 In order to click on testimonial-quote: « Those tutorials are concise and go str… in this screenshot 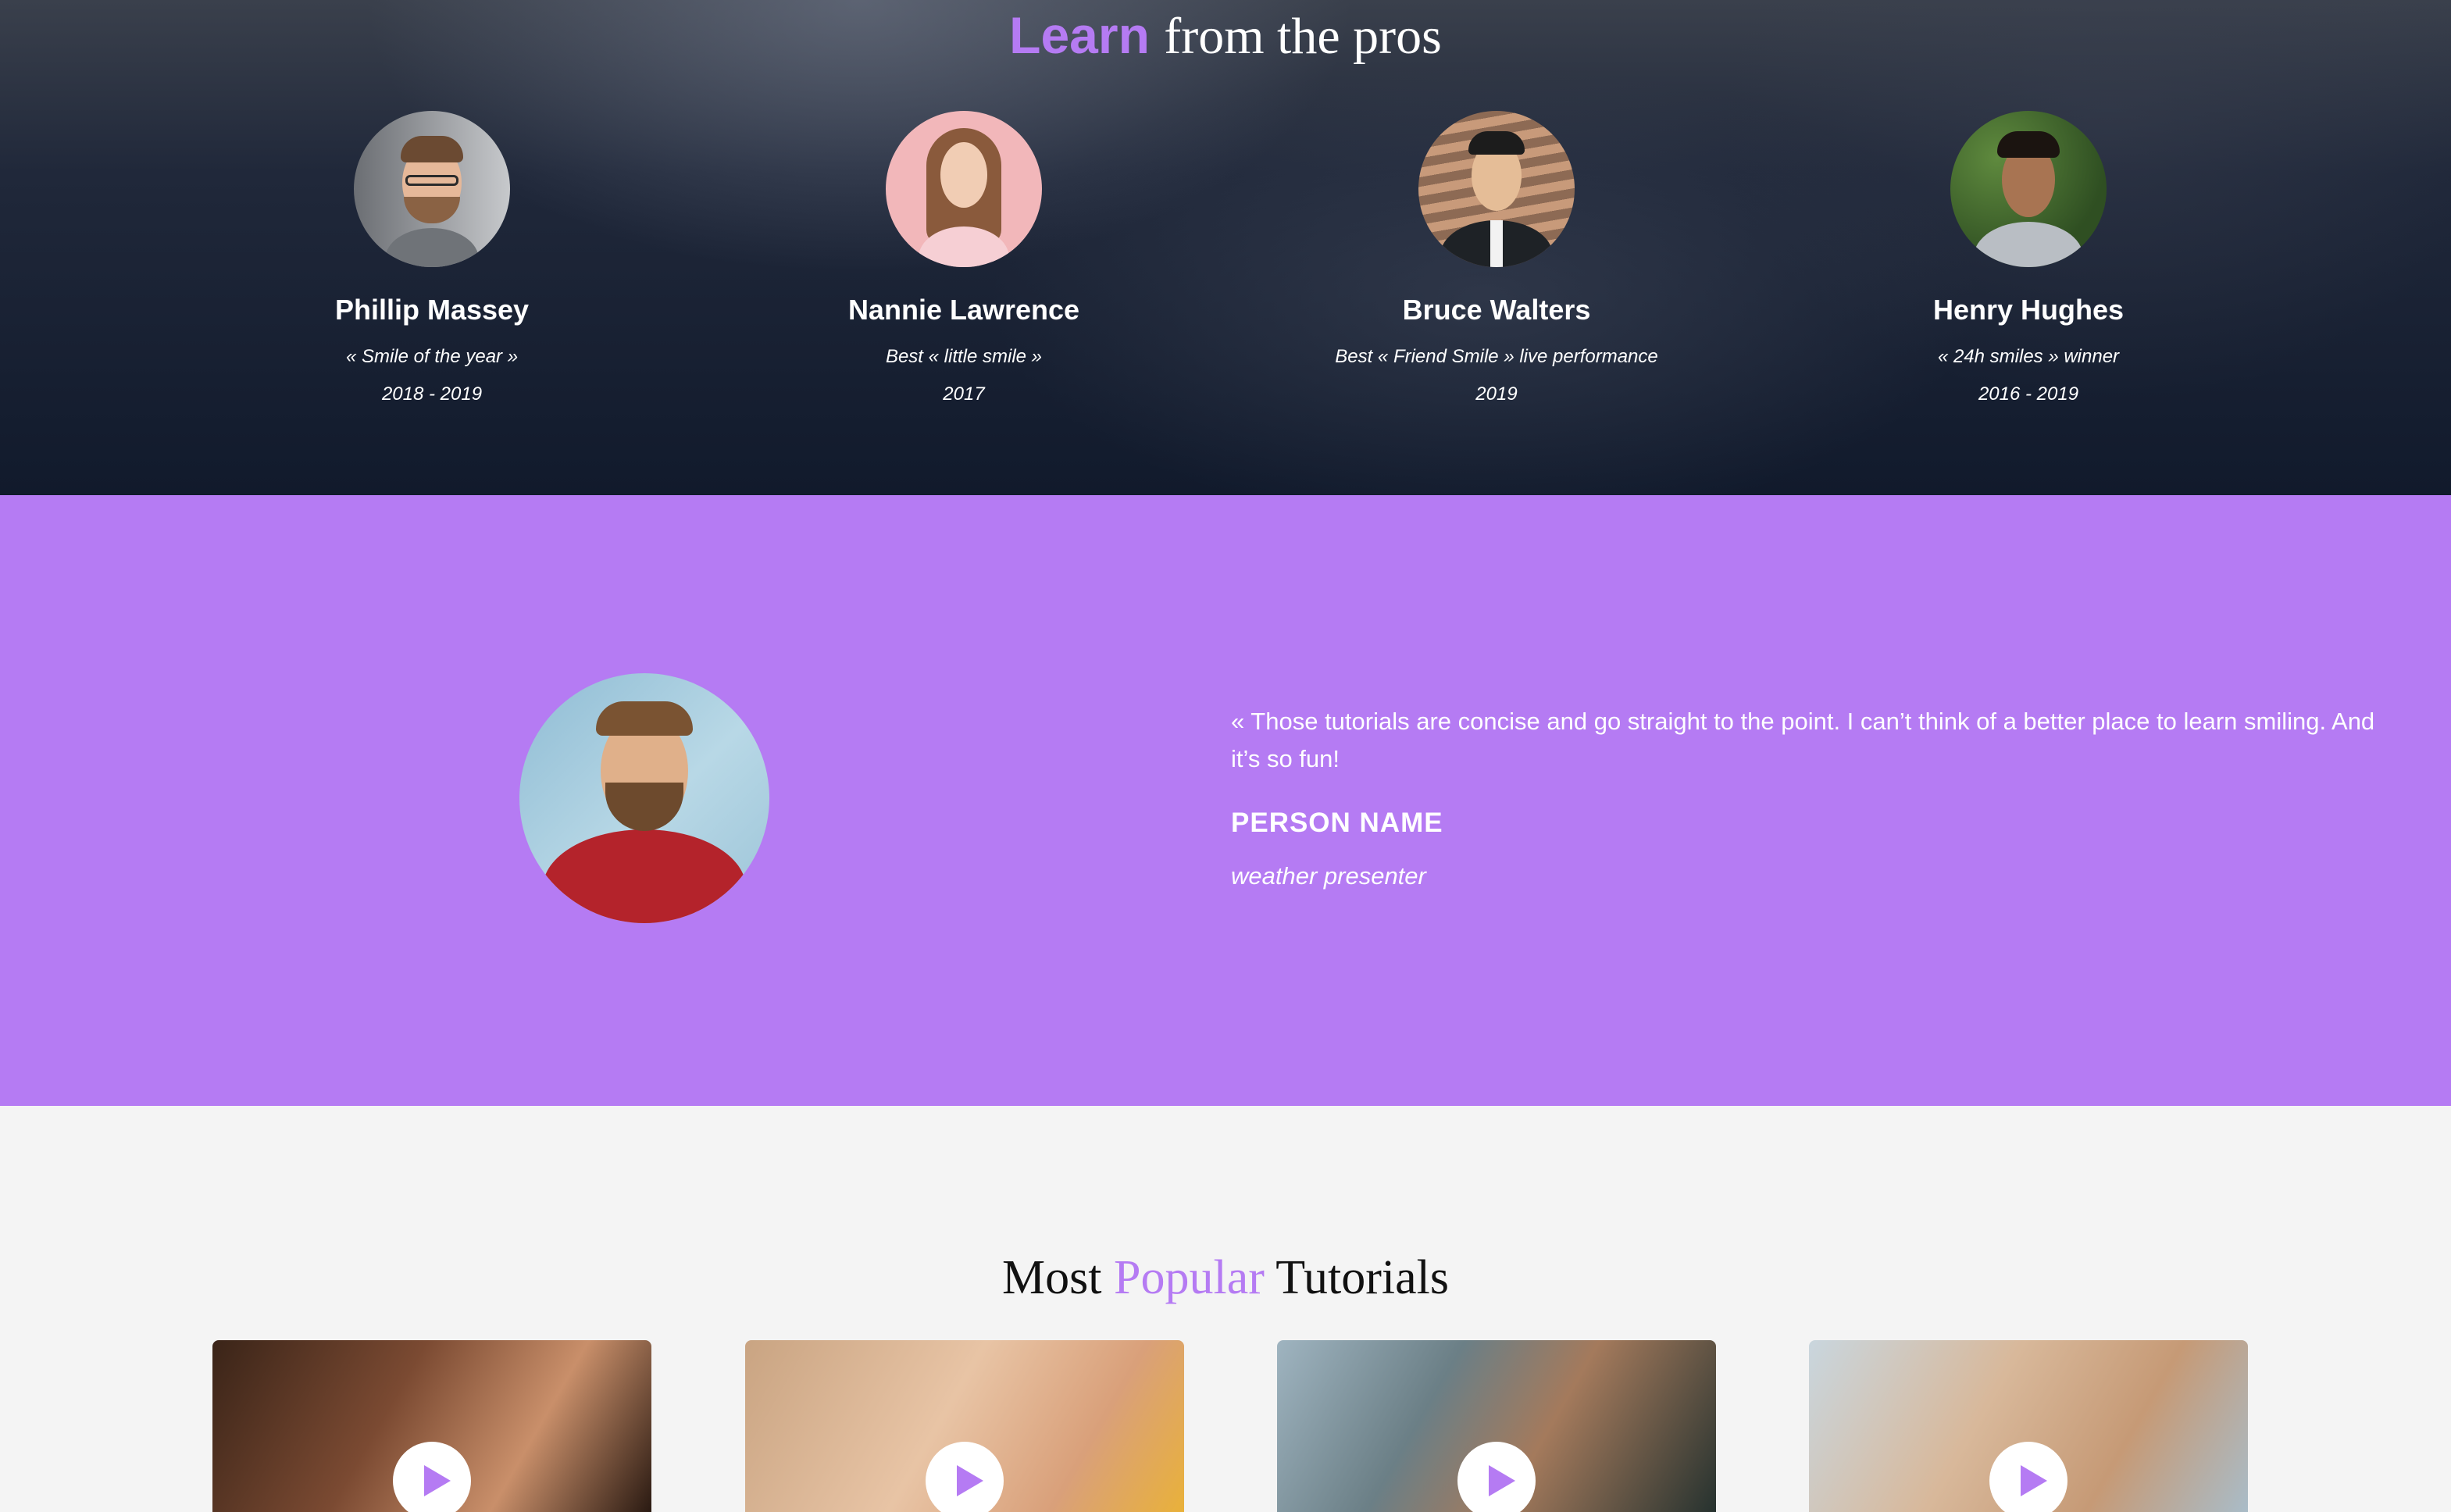, I will do `click(1803, 740)`.